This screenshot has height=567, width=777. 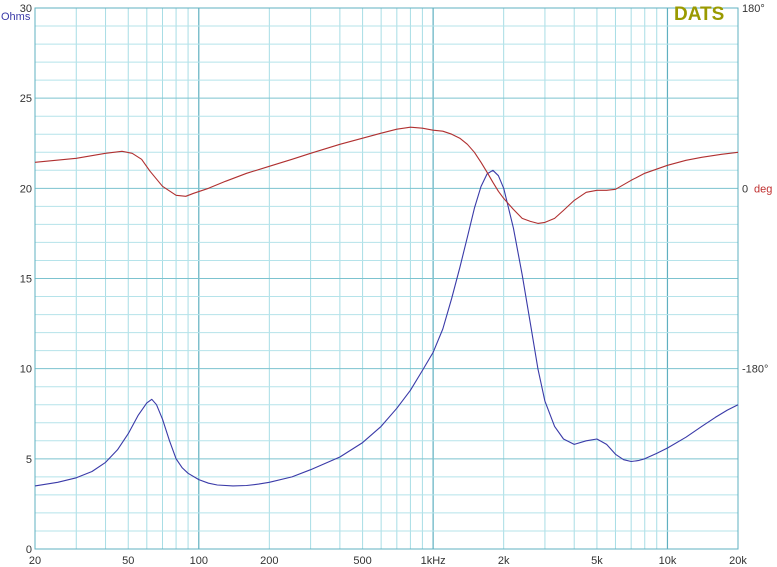 I want to click on y2-axis-unit-label: deg, so click(x=763, y=189).